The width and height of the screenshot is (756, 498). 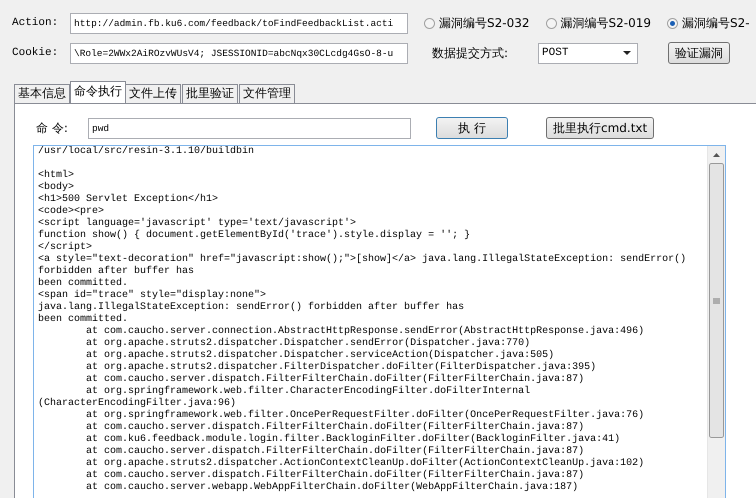 What do you see at coordinates (588, 53) in the screenshot?
I see `method-select: POST` at bounding box center [588, 53].